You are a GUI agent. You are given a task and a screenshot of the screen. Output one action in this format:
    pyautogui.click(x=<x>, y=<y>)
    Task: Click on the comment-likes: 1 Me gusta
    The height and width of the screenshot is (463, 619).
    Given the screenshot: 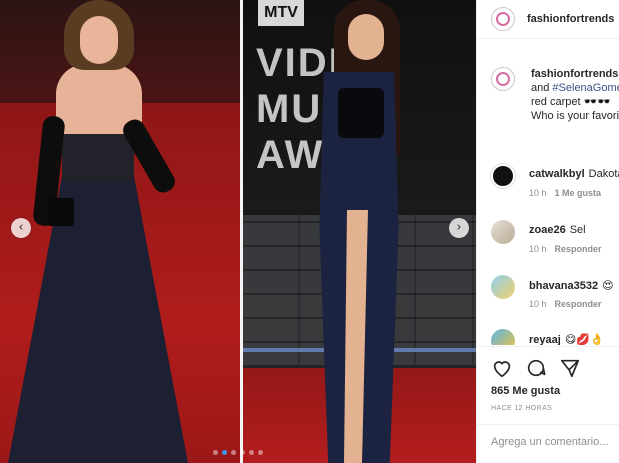 What is the action you would take?
    pyautogui.click(x=578, y=193)
    